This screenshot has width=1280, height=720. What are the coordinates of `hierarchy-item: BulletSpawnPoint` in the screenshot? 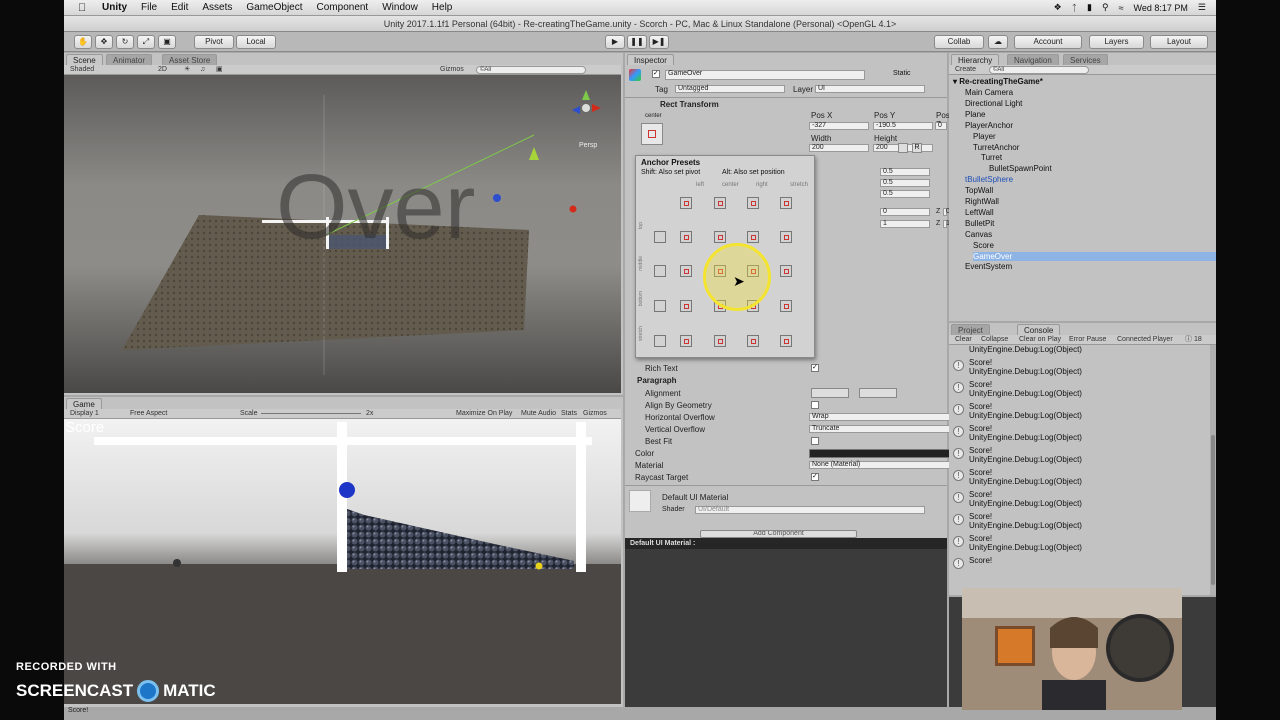 It's located at (1020, 168).